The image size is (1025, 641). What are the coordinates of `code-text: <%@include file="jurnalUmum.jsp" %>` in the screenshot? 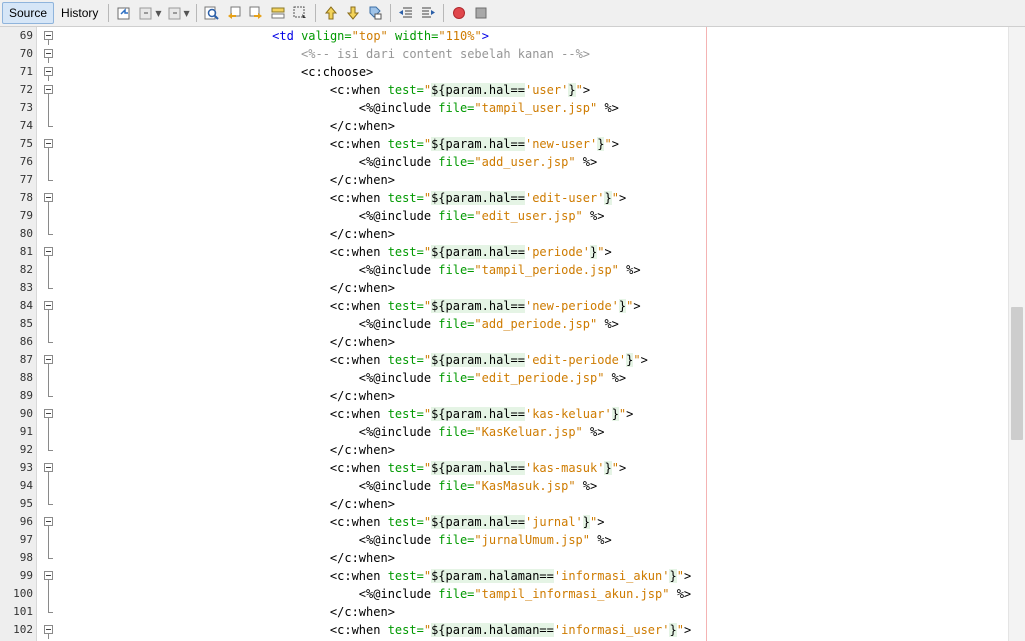 It's located at (485, 540).